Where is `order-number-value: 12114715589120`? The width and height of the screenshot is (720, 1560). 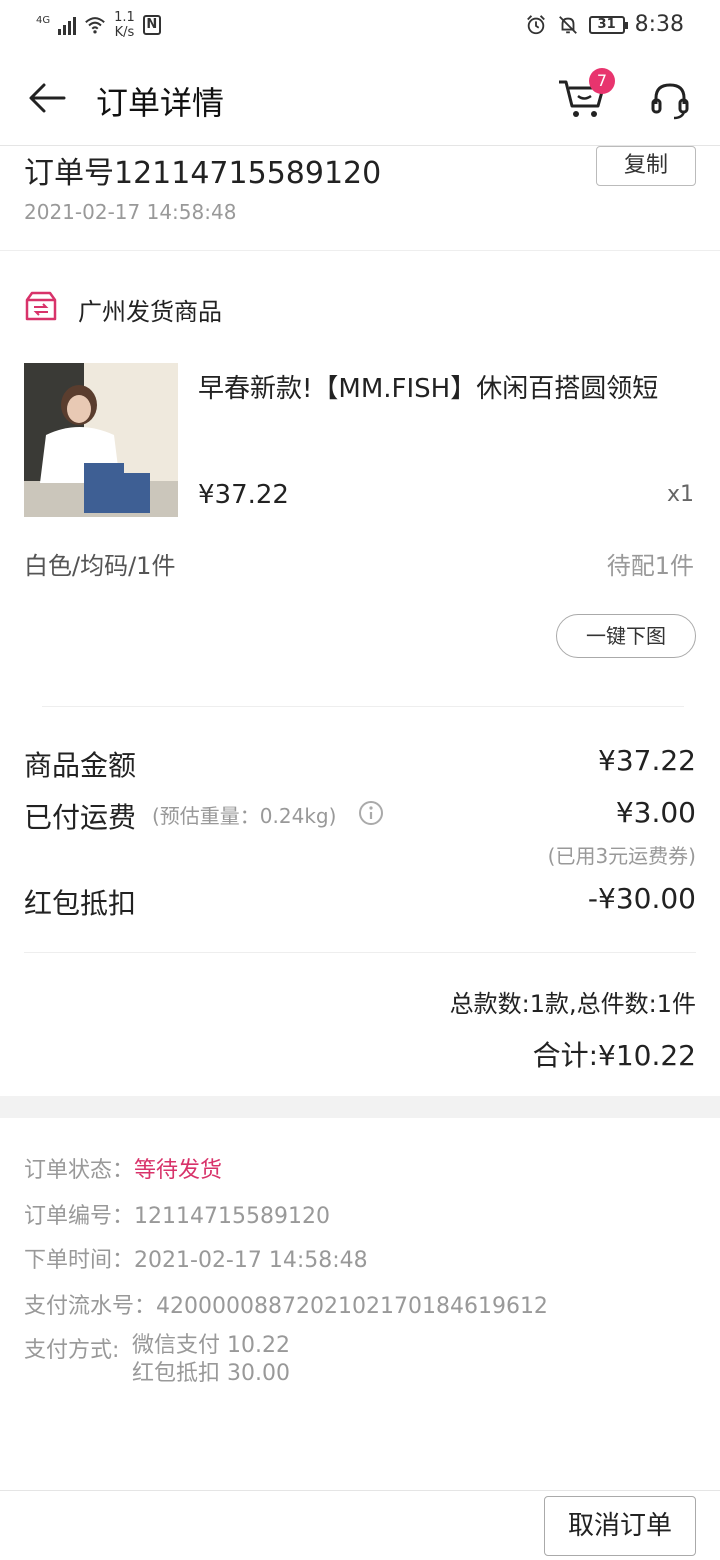 order-number-value: 12114715589120 is located at coordinates (232, 1216).